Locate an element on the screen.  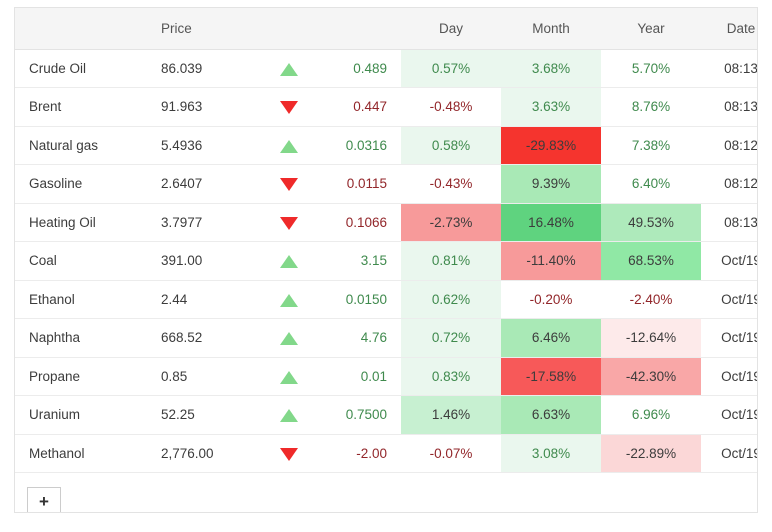
row-month-change: -11.40% is located at coordinates (551, 261).